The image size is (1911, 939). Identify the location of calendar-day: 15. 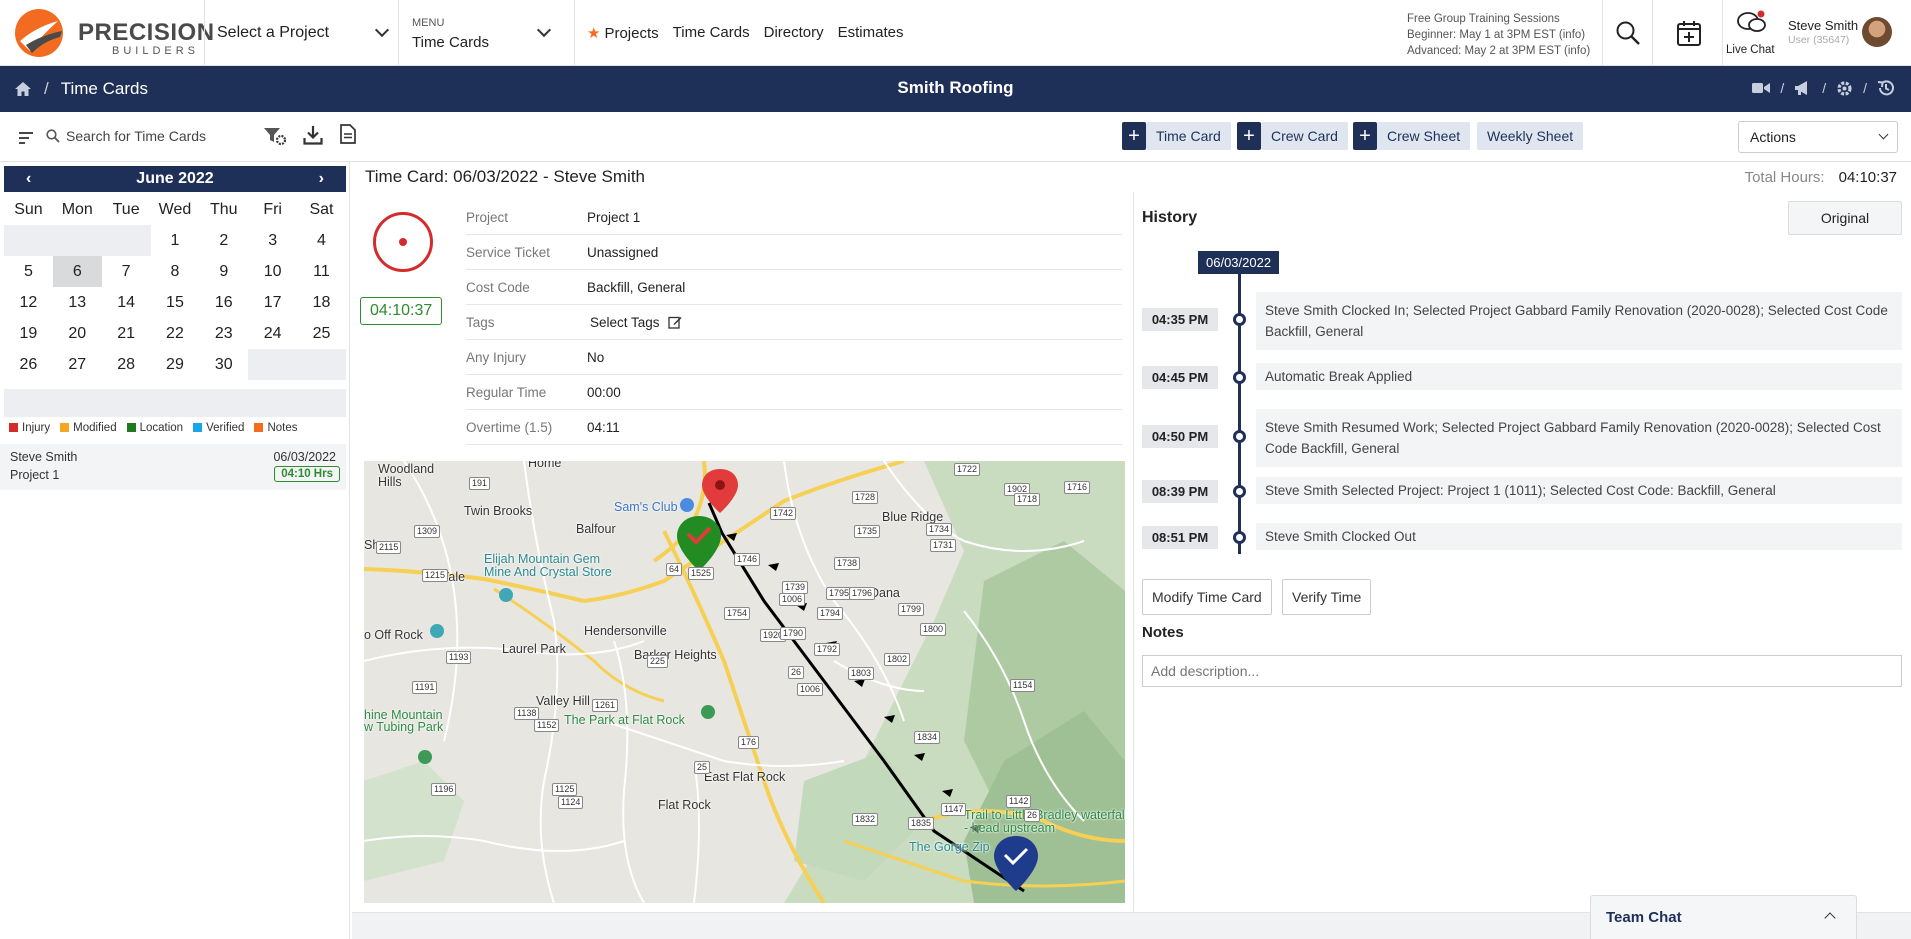
(175, 302).